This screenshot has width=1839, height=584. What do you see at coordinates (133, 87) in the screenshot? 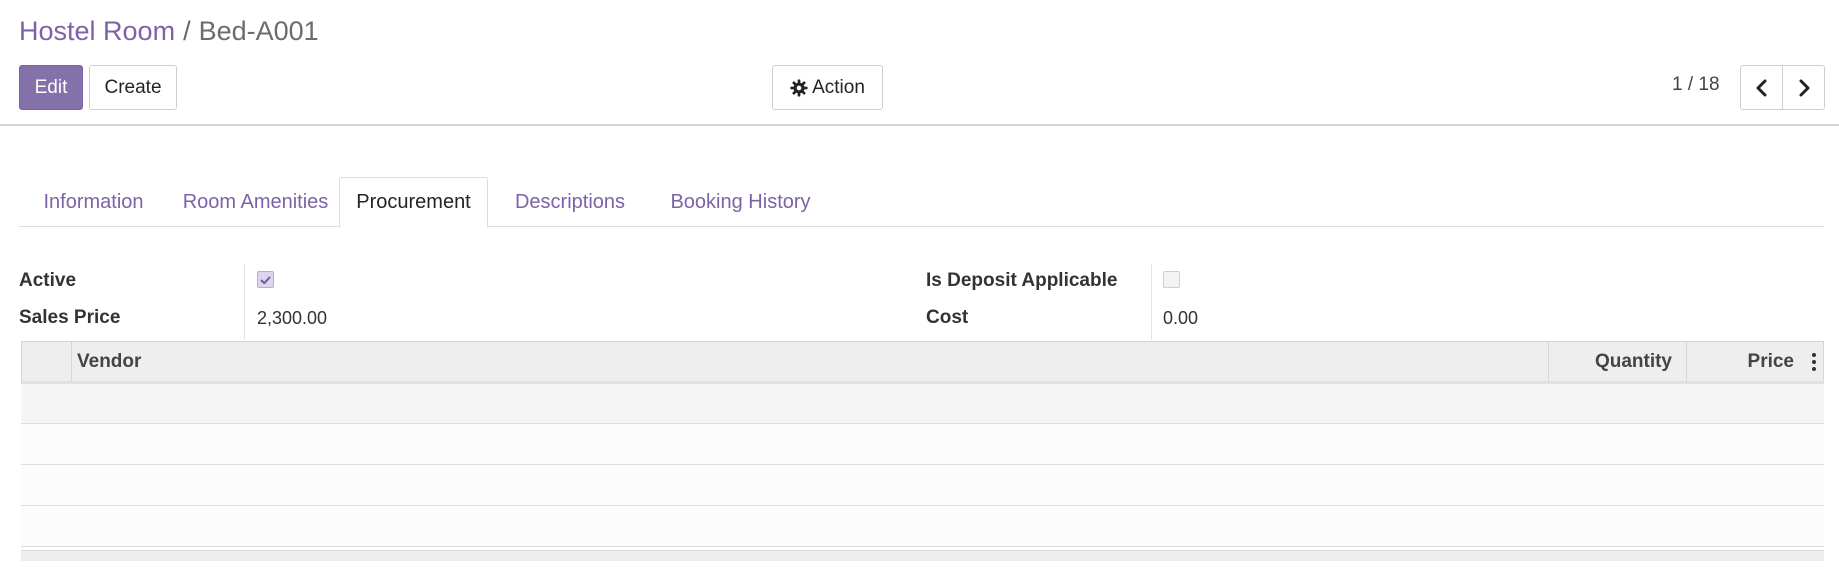
I see `create-button: Create` at bounding box center [133, 87].